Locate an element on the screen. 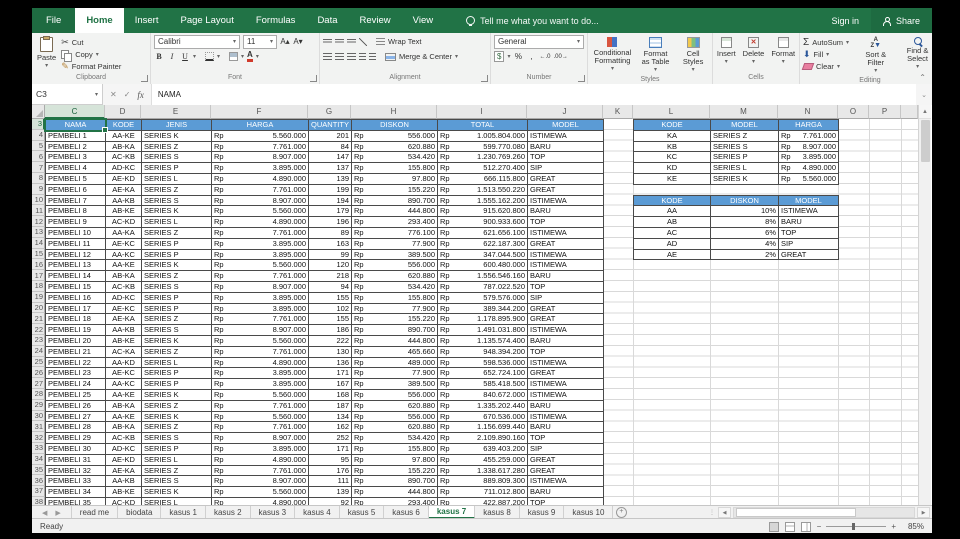 Image resolution: width=960 pixels, height=539 pixels. cell: 10% is located at coordinates (745, 212).